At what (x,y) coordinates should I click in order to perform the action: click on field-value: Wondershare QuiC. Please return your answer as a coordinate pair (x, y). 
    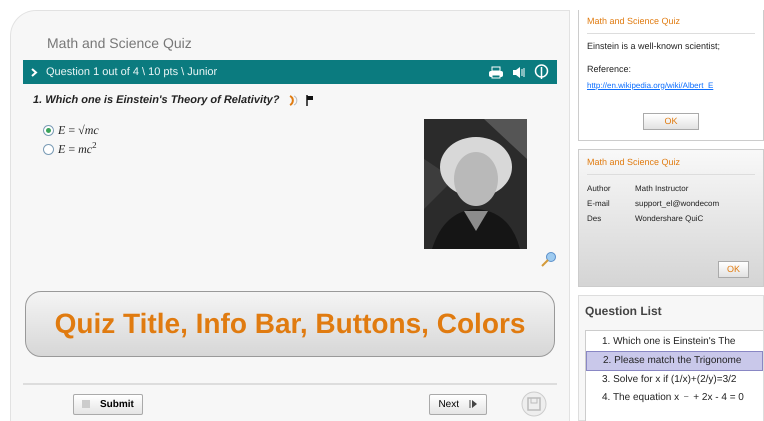
    Looking at the image, I should click on (669, 218).